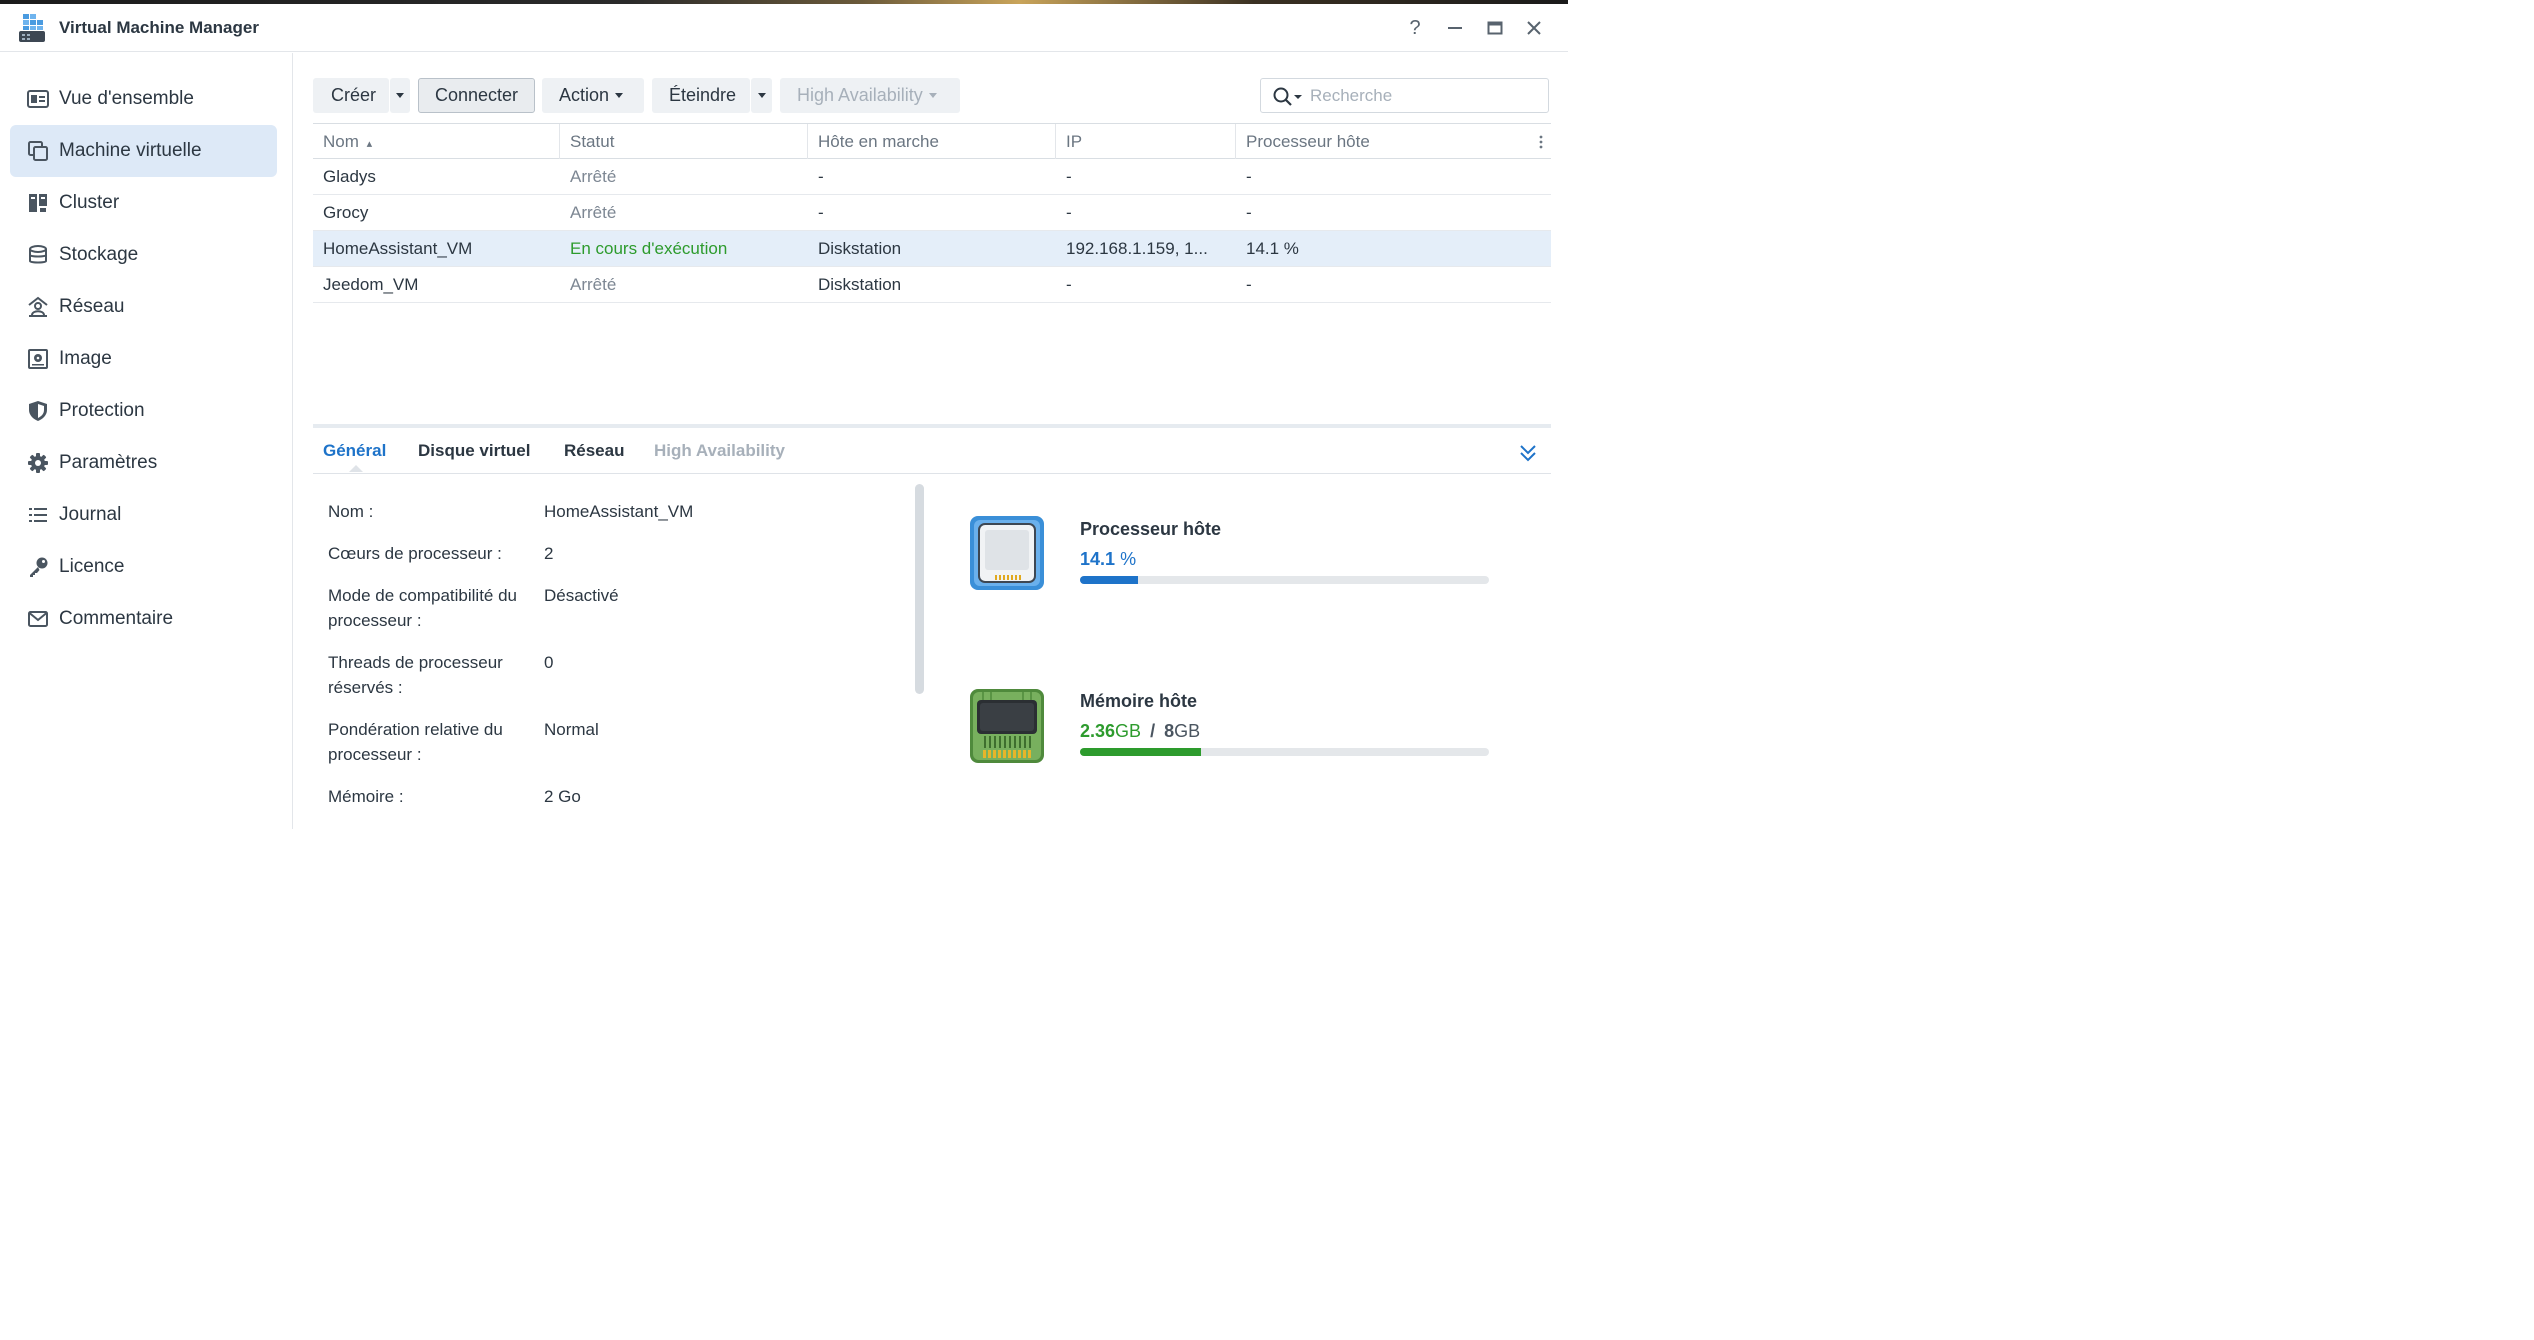 This screenshot has width=2534, height=1340. Describe the element at coordinates (571, 729) in the screenshot. I see `field-value-cpu-weight: Normal` at that location.